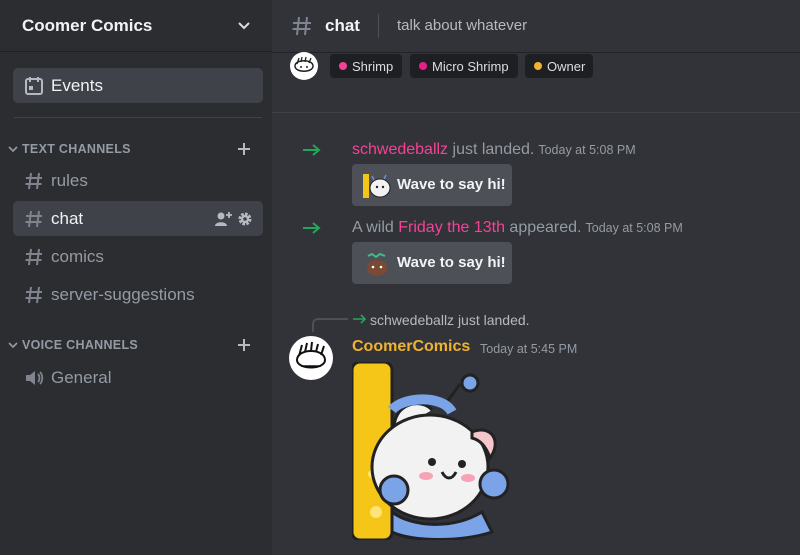 This screenshot has height=555, width=800. I want to click on channel-rules: rules, so click(138, 180).